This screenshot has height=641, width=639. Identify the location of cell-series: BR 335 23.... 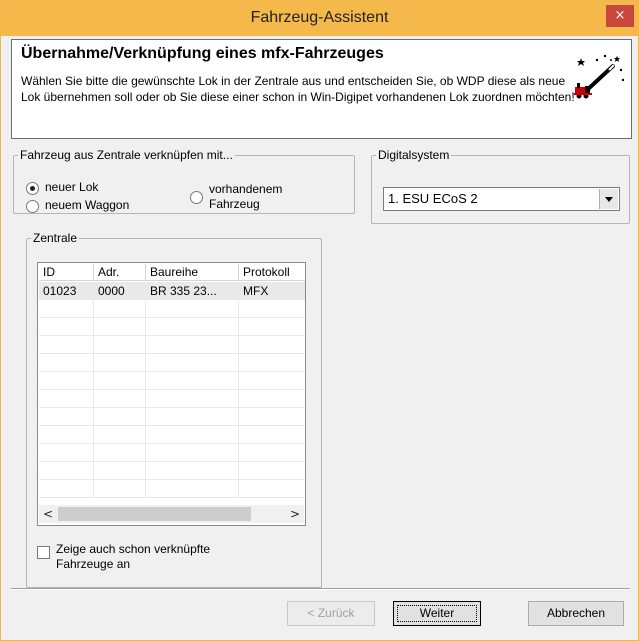
(192, 291).